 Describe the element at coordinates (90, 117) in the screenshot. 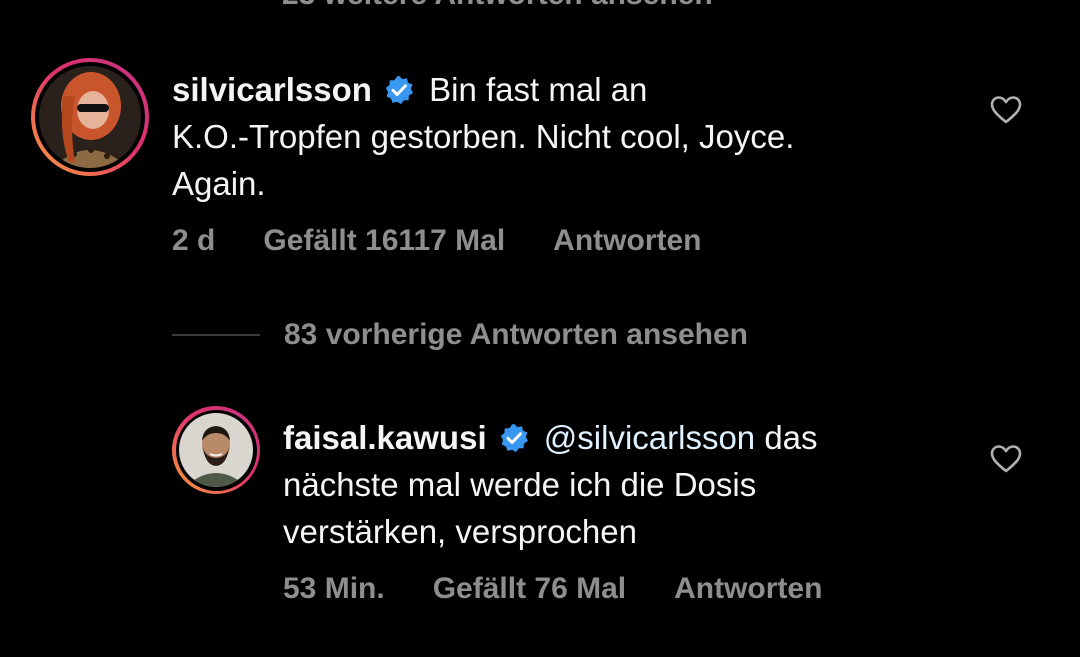

I see `avatar-silvicarlsson` at that location.